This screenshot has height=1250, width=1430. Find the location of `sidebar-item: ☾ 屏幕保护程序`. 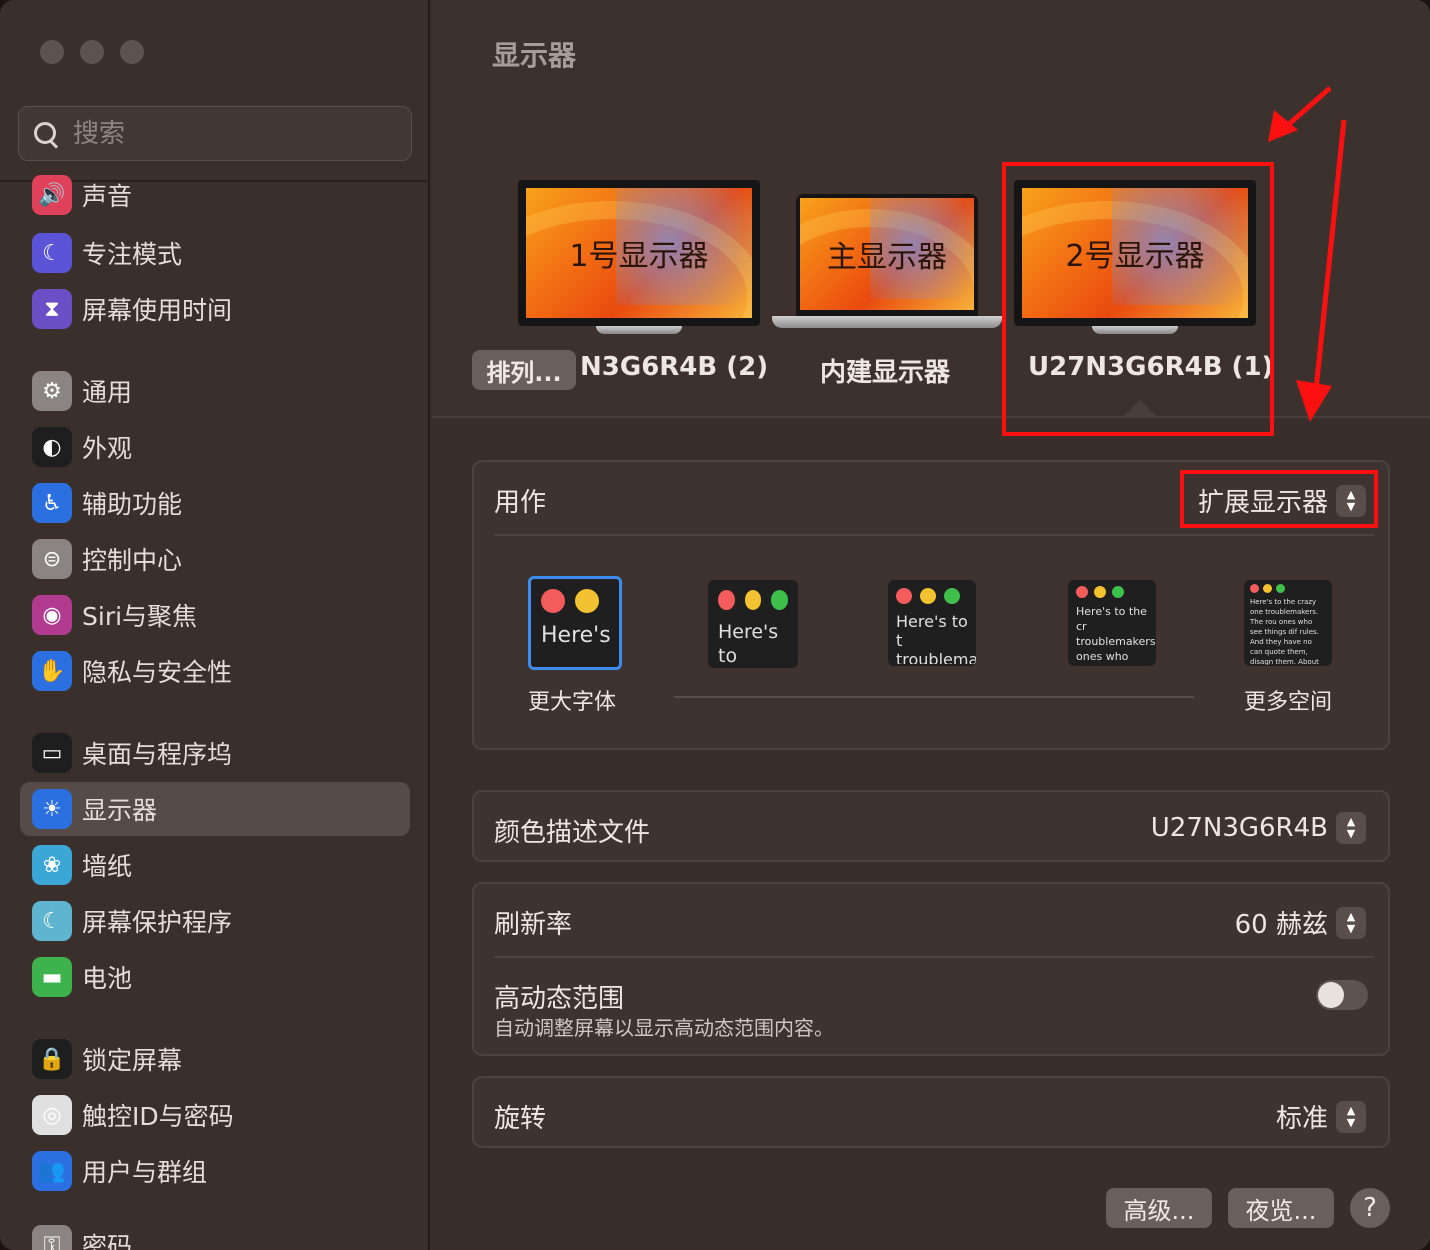

sidebar-item: ☾ 屏幕保护程序 is located at coordinates (215, 921).